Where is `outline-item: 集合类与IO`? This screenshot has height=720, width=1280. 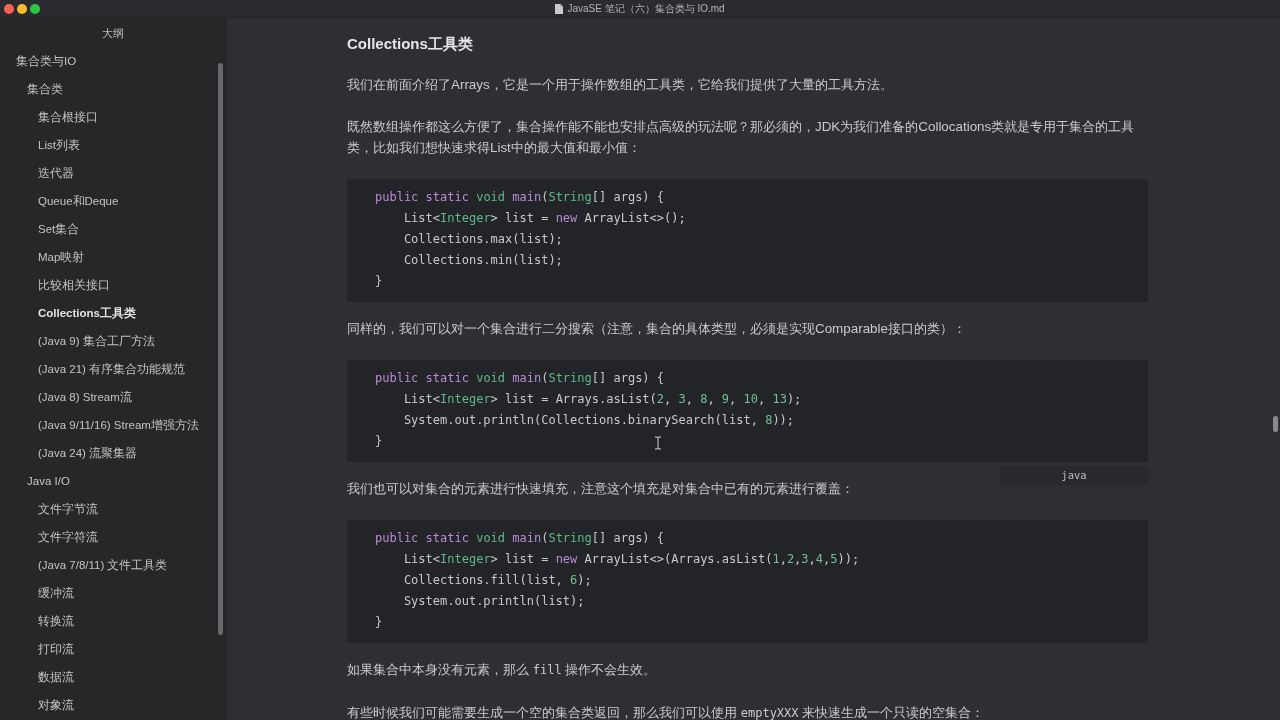
outline-item: 集合类与IO is located at coordinates (46, 61).